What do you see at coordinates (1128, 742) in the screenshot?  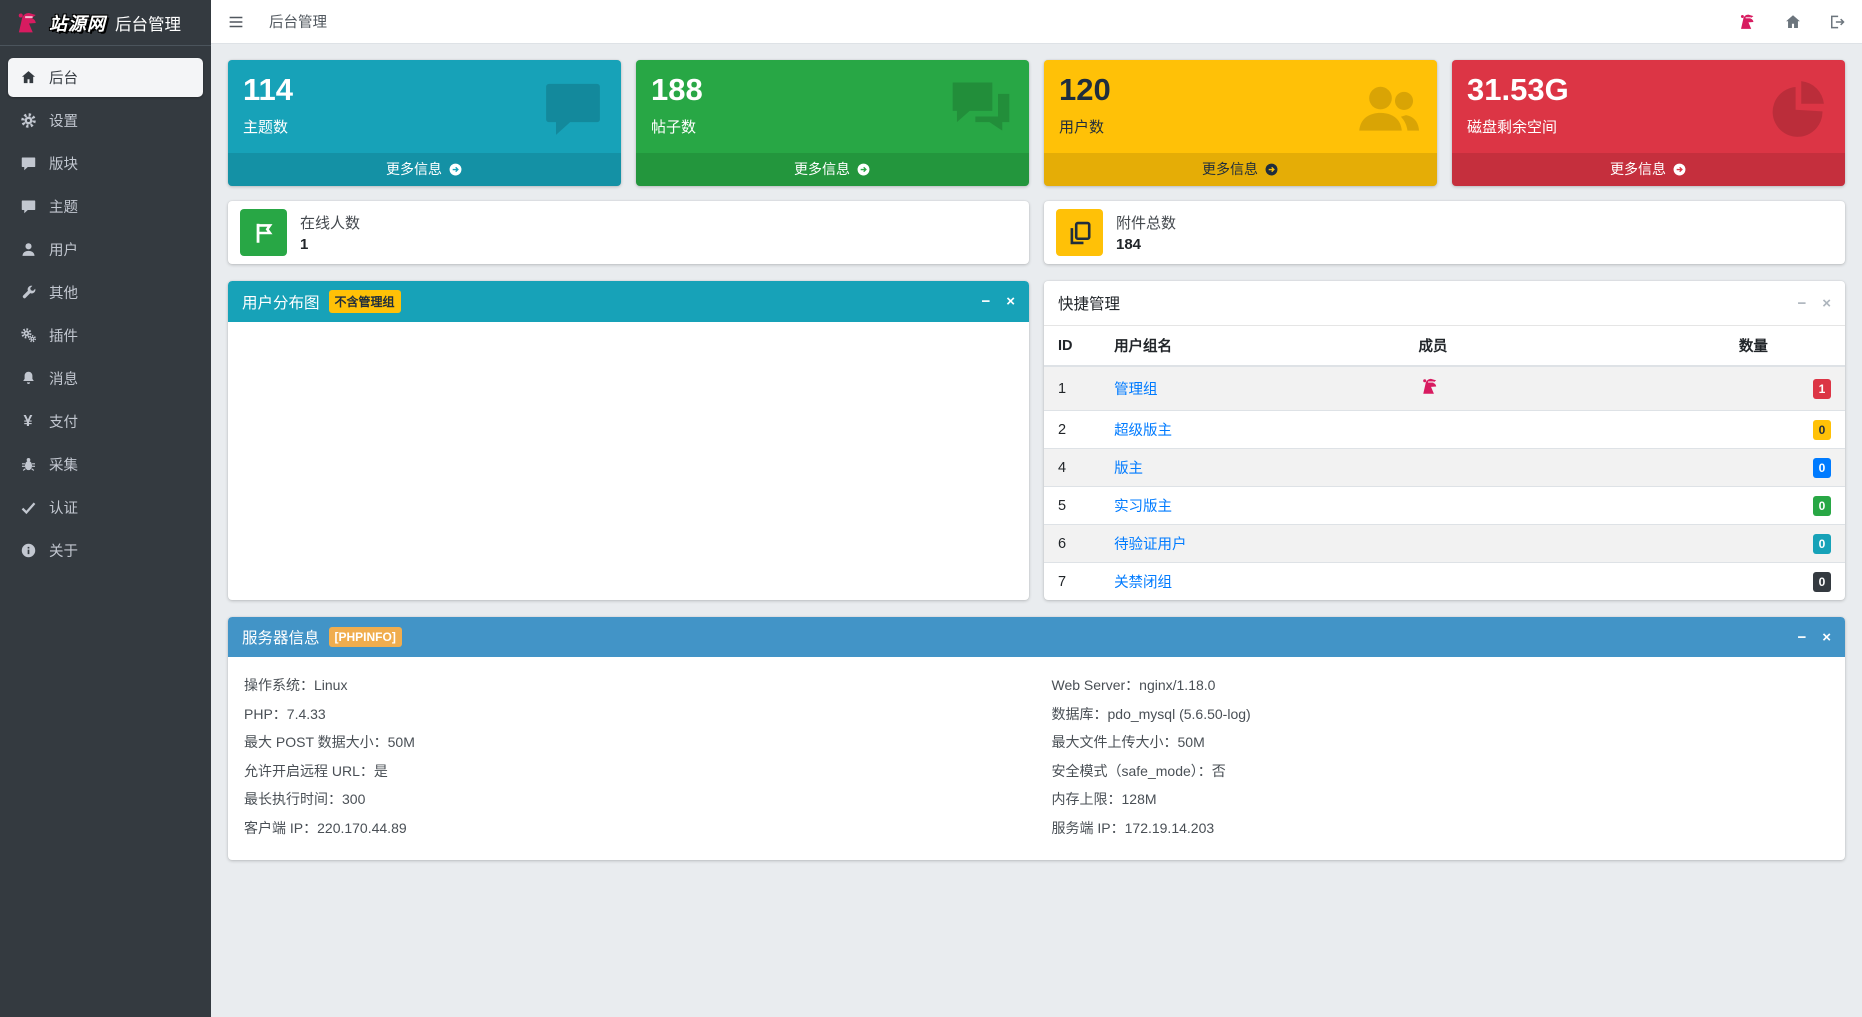 I see `server-info-line: 最大文件上传大小：50M` at bounding box center [1128, 742].